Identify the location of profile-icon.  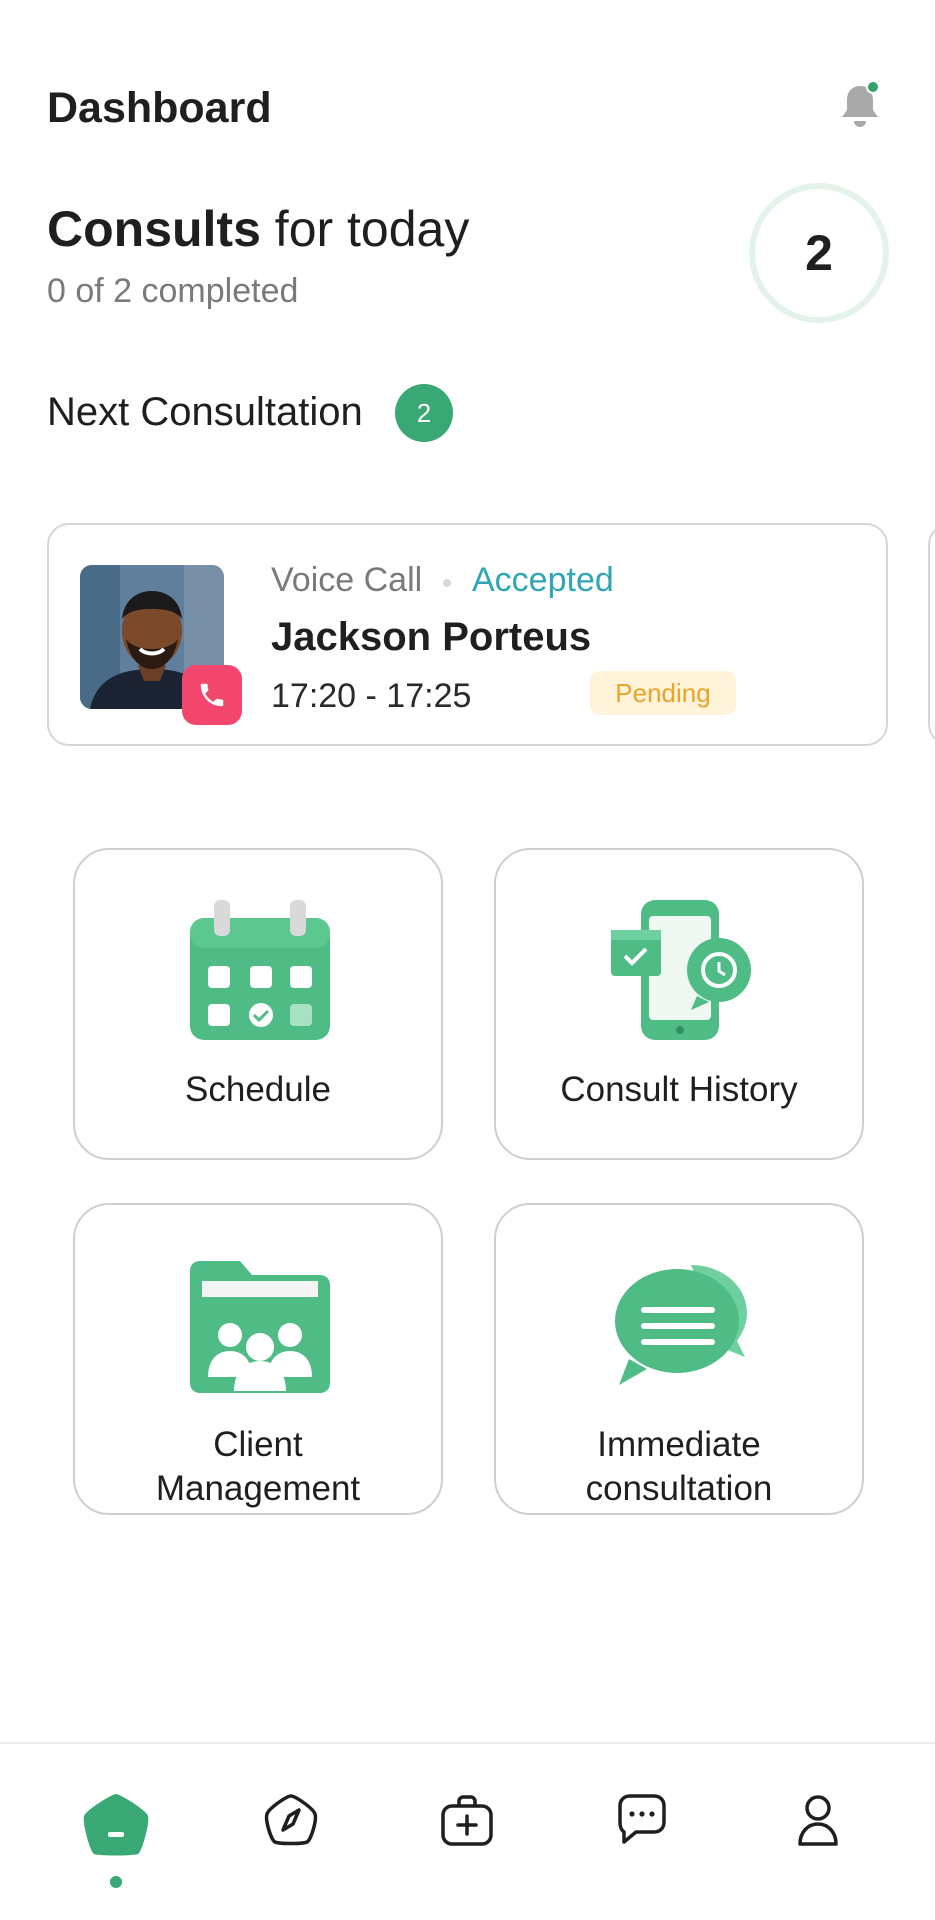
(818, 1820).